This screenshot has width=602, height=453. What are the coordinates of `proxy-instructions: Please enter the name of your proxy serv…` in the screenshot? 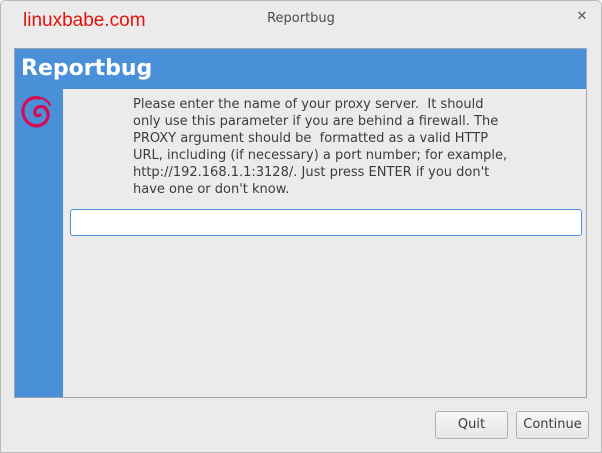 It's located at (320, 147).